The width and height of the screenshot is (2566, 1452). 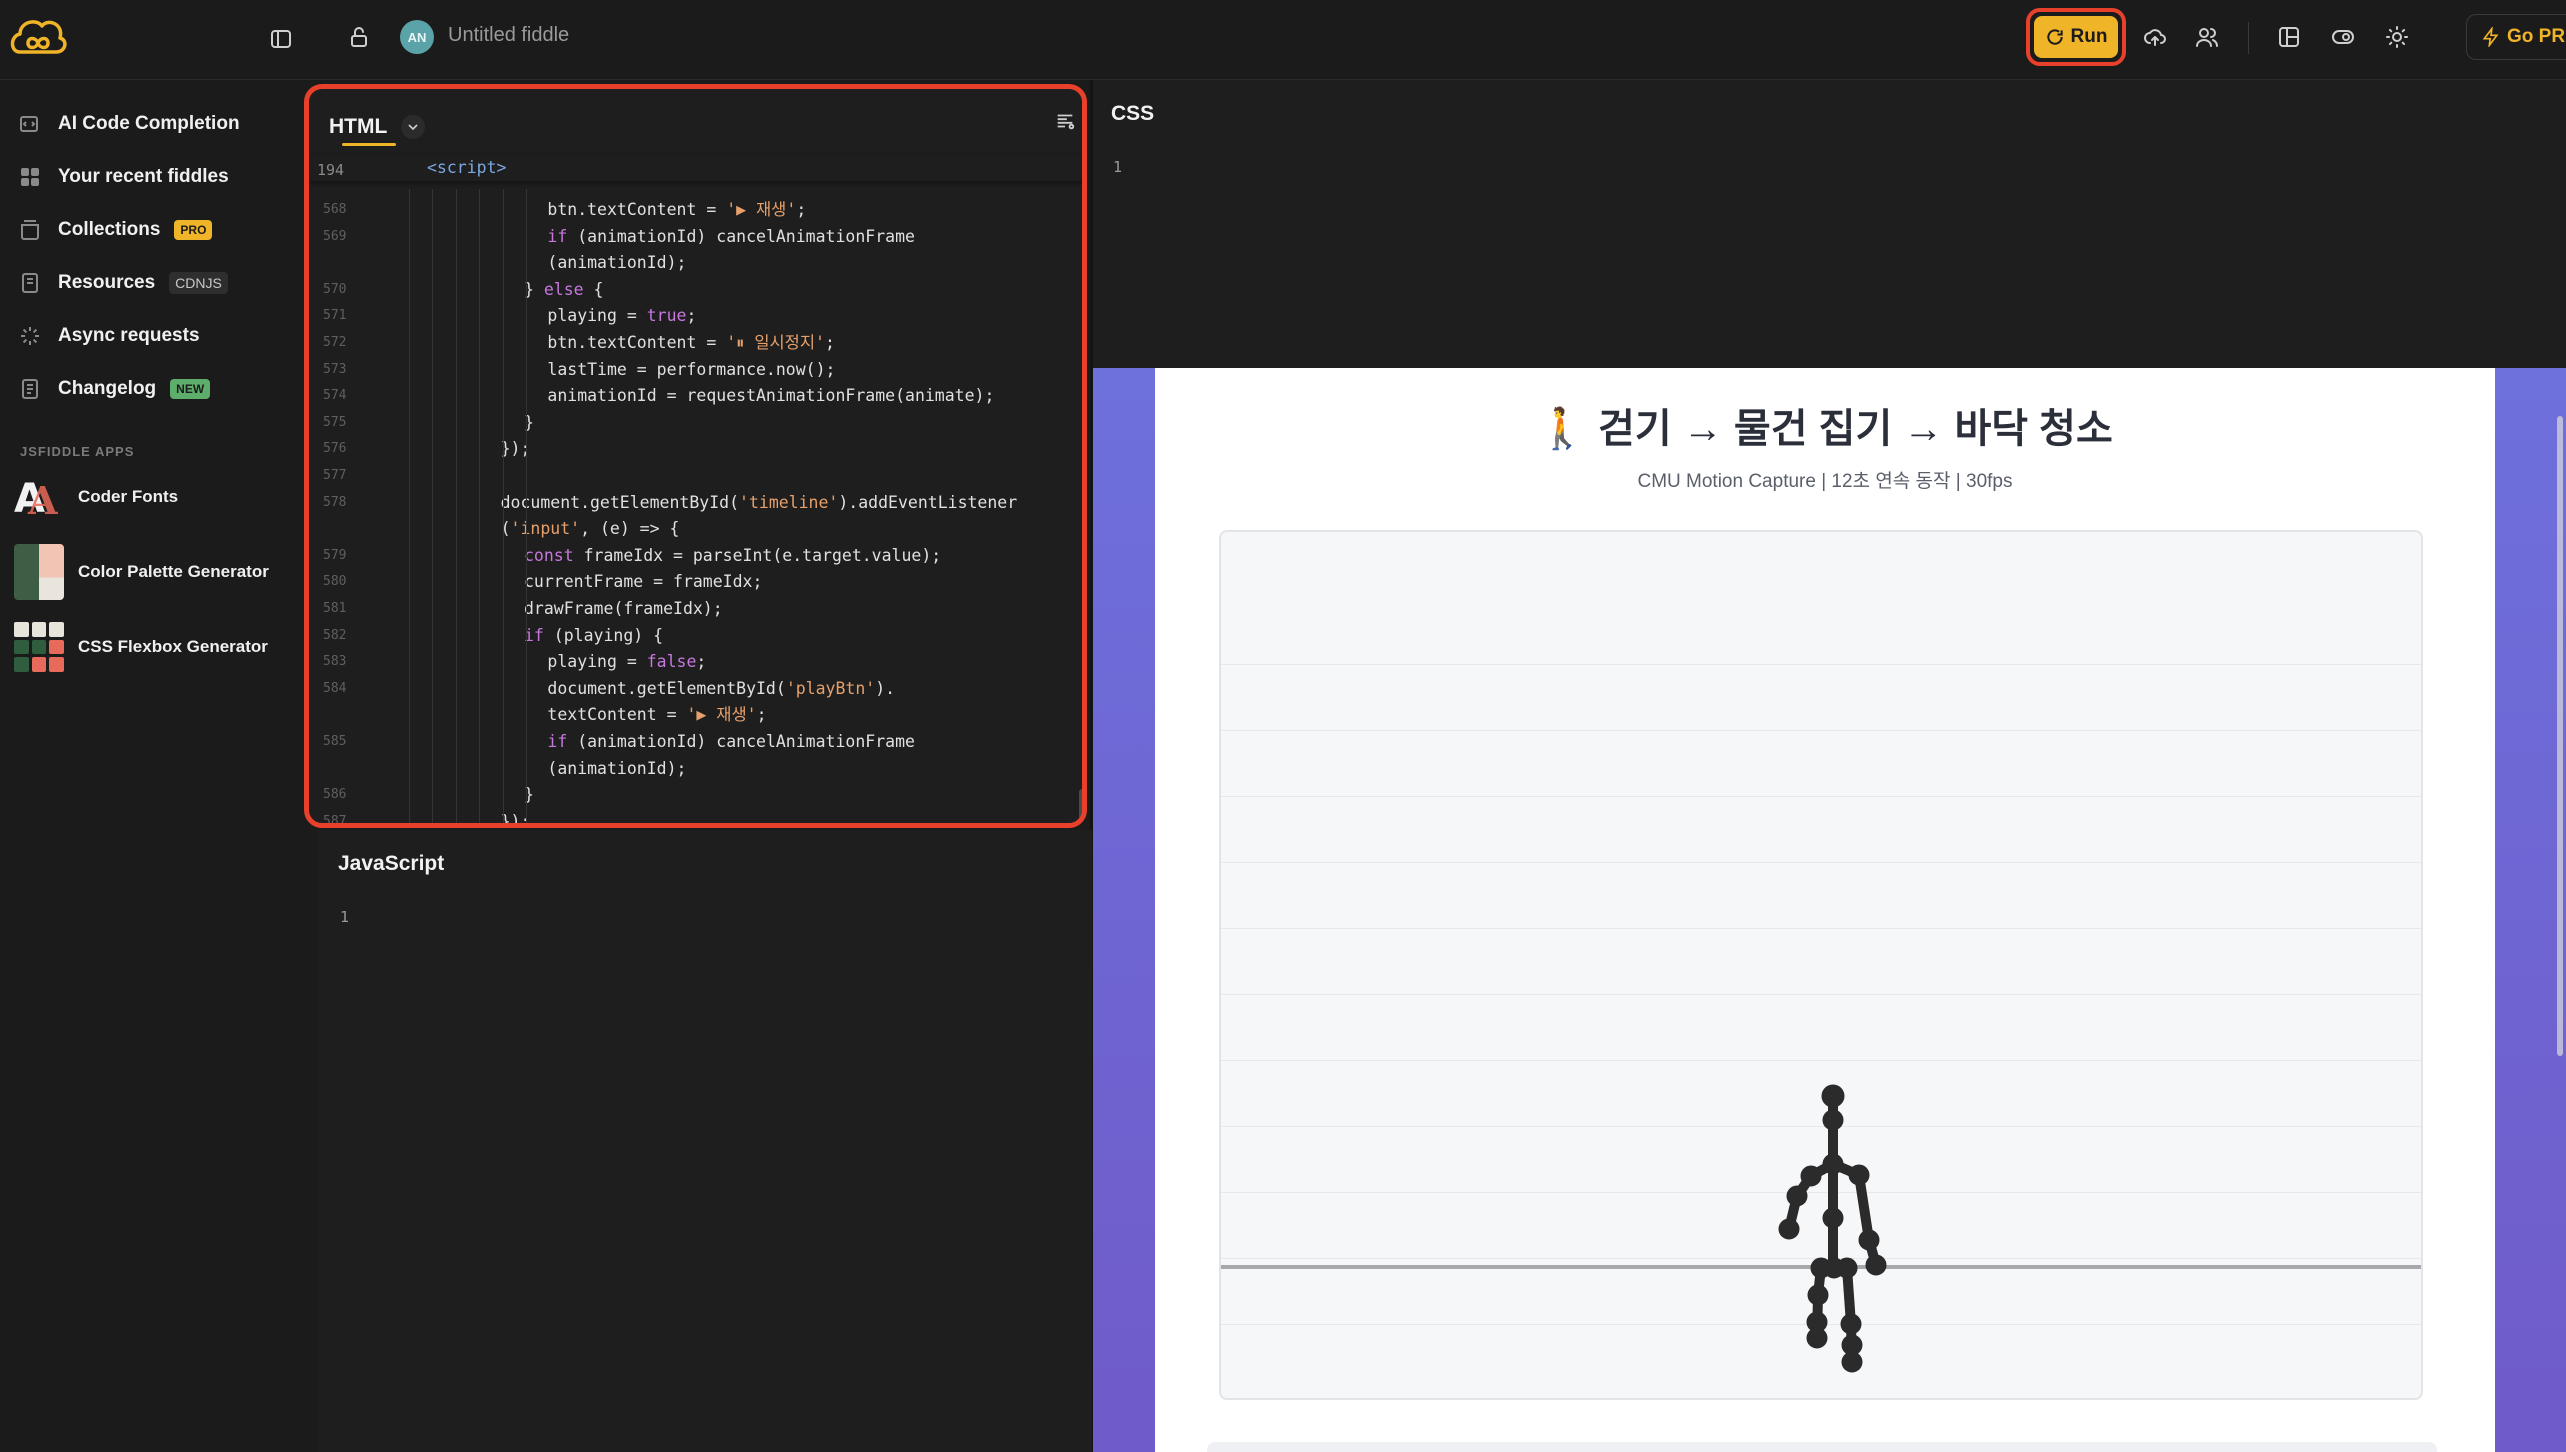 I want to click on avatar: AN, so click(x=417, y=37).